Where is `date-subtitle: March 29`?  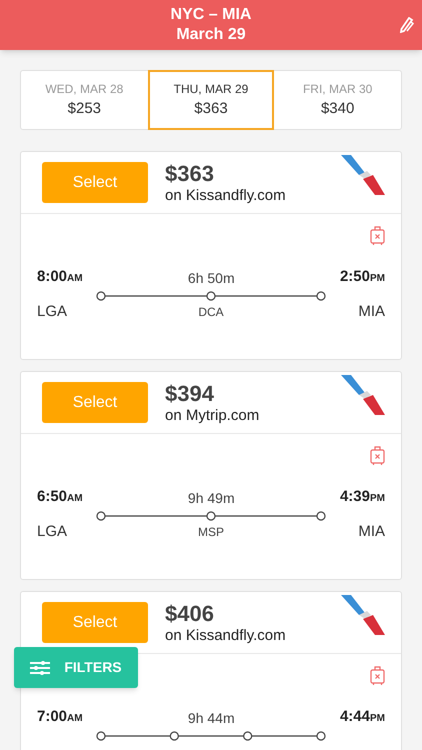 date-subtitle: March 29 is located at coordinates (211, 35).